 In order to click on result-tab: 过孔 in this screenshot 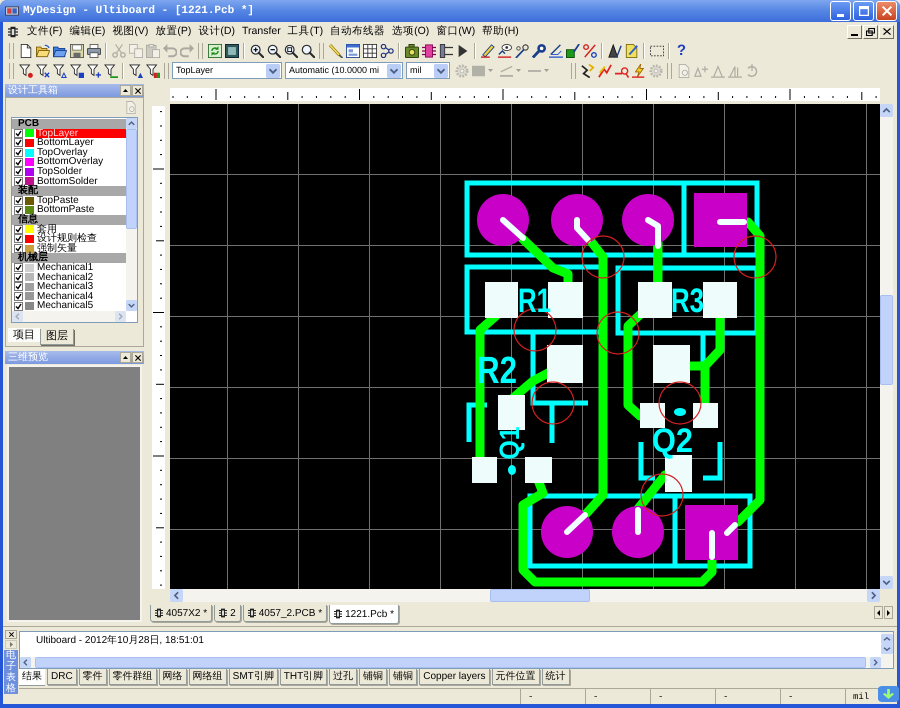, I will do `click(343, 677)`.